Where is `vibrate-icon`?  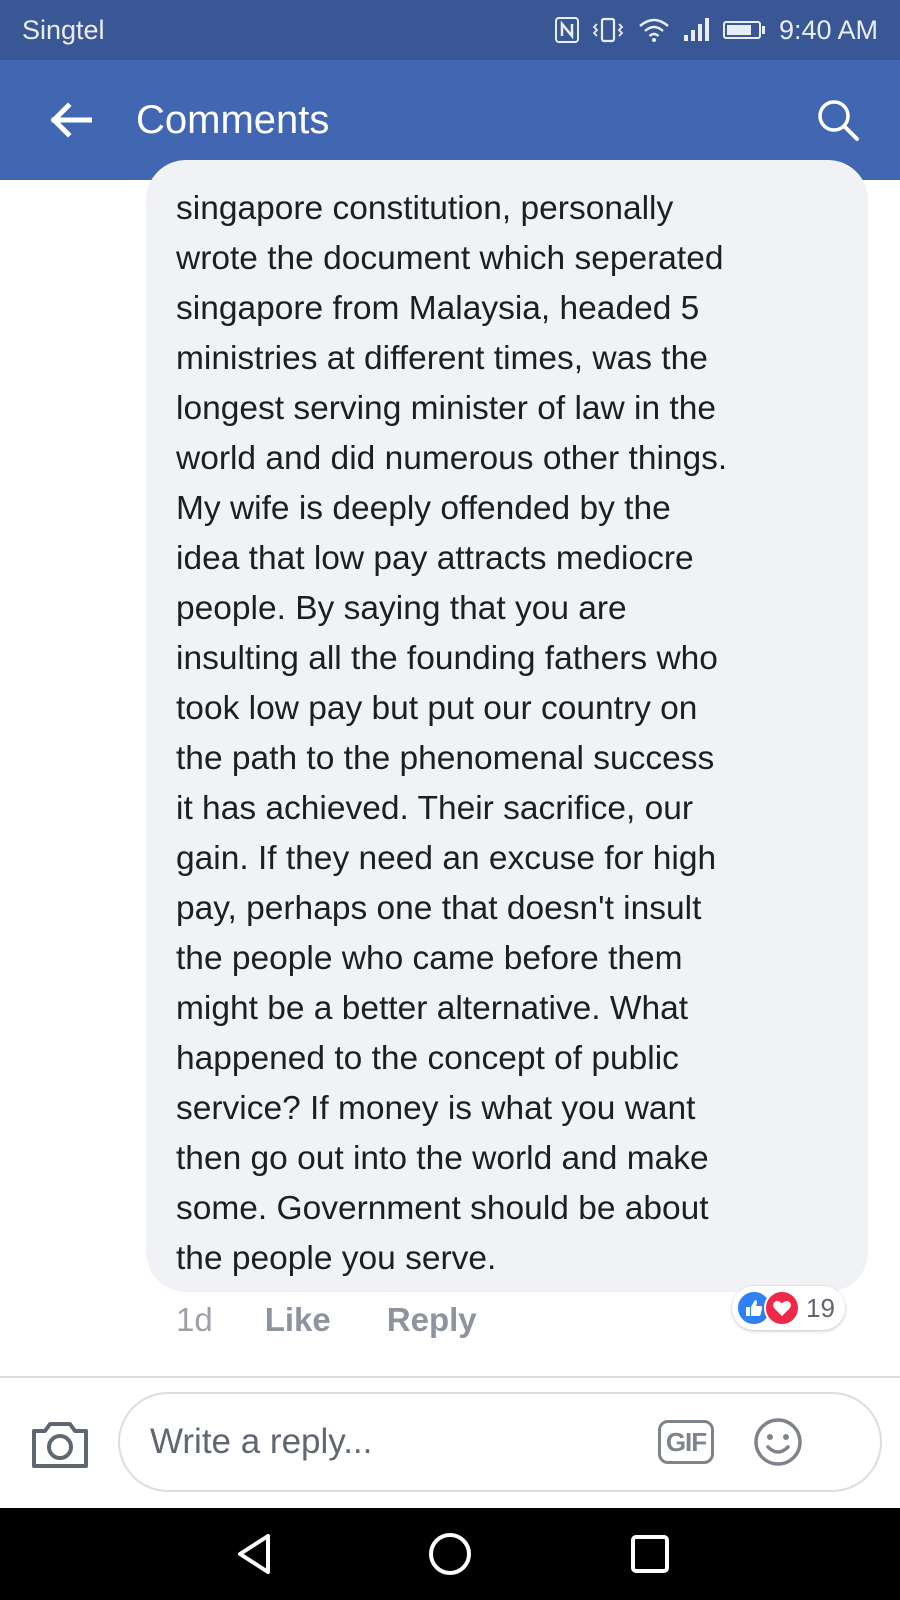 vibrate-icon is located at coordinates (608, 30).